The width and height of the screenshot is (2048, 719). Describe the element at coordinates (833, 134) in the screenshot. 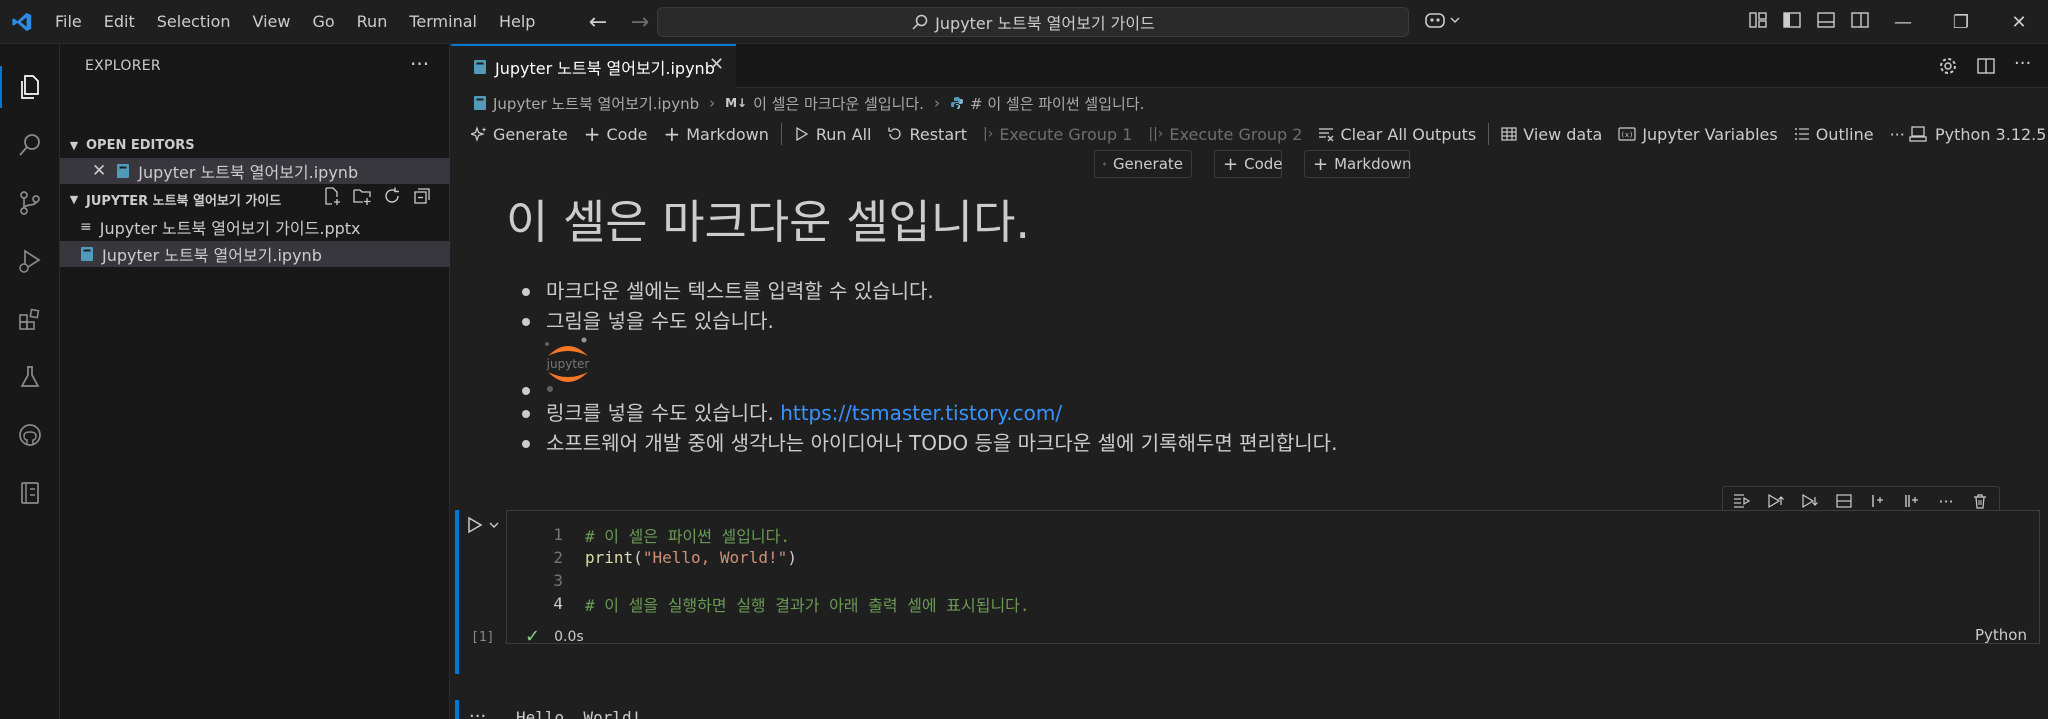

I see `run-all-button: Run All` at that location.